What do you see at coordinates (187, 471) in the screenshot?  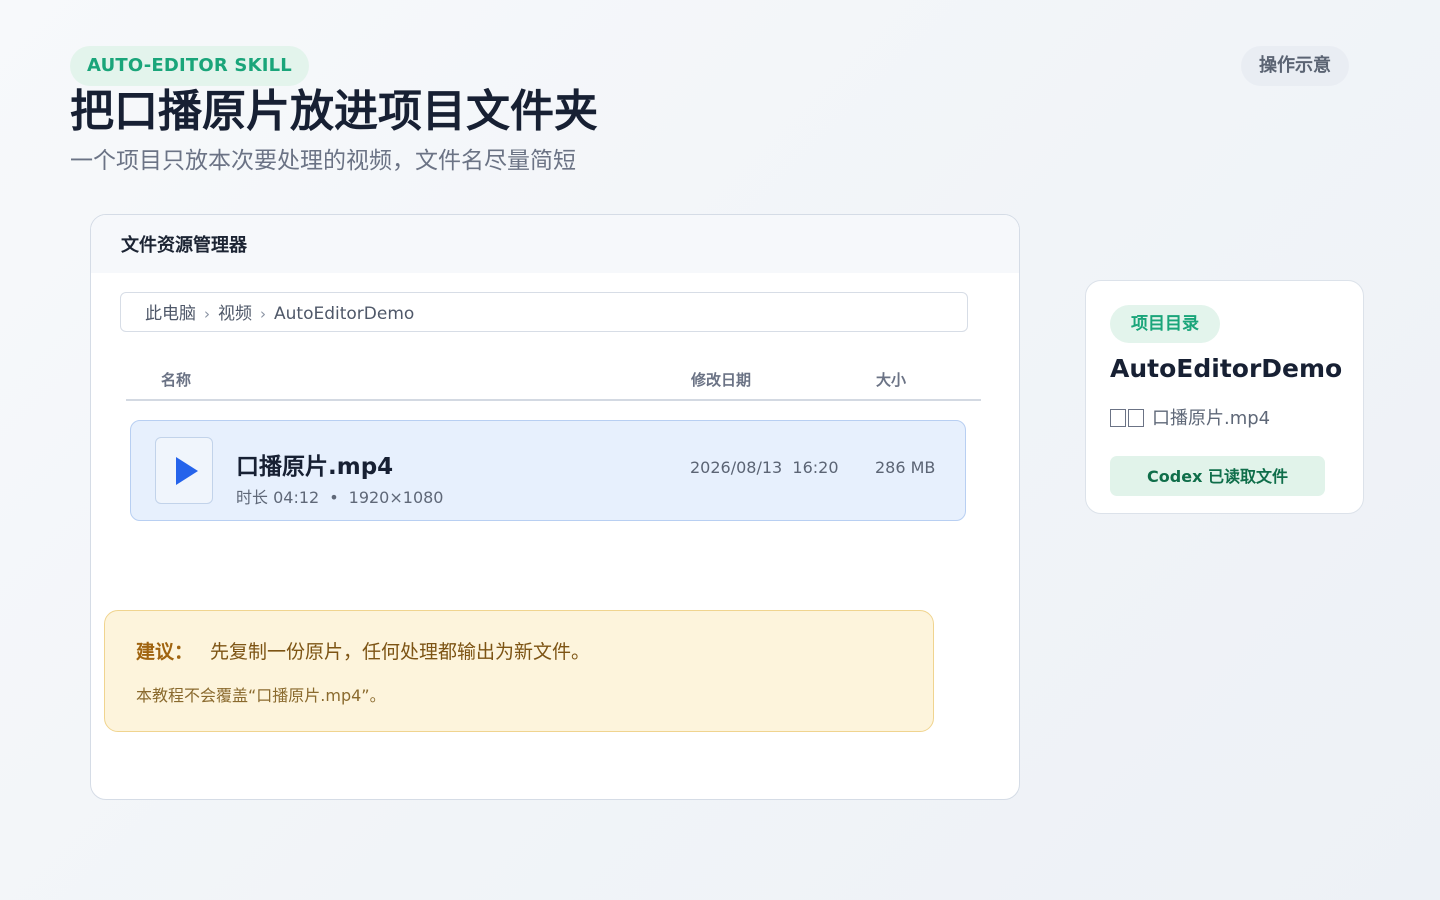 I see `play-icon` at bounding box center [187, 471].